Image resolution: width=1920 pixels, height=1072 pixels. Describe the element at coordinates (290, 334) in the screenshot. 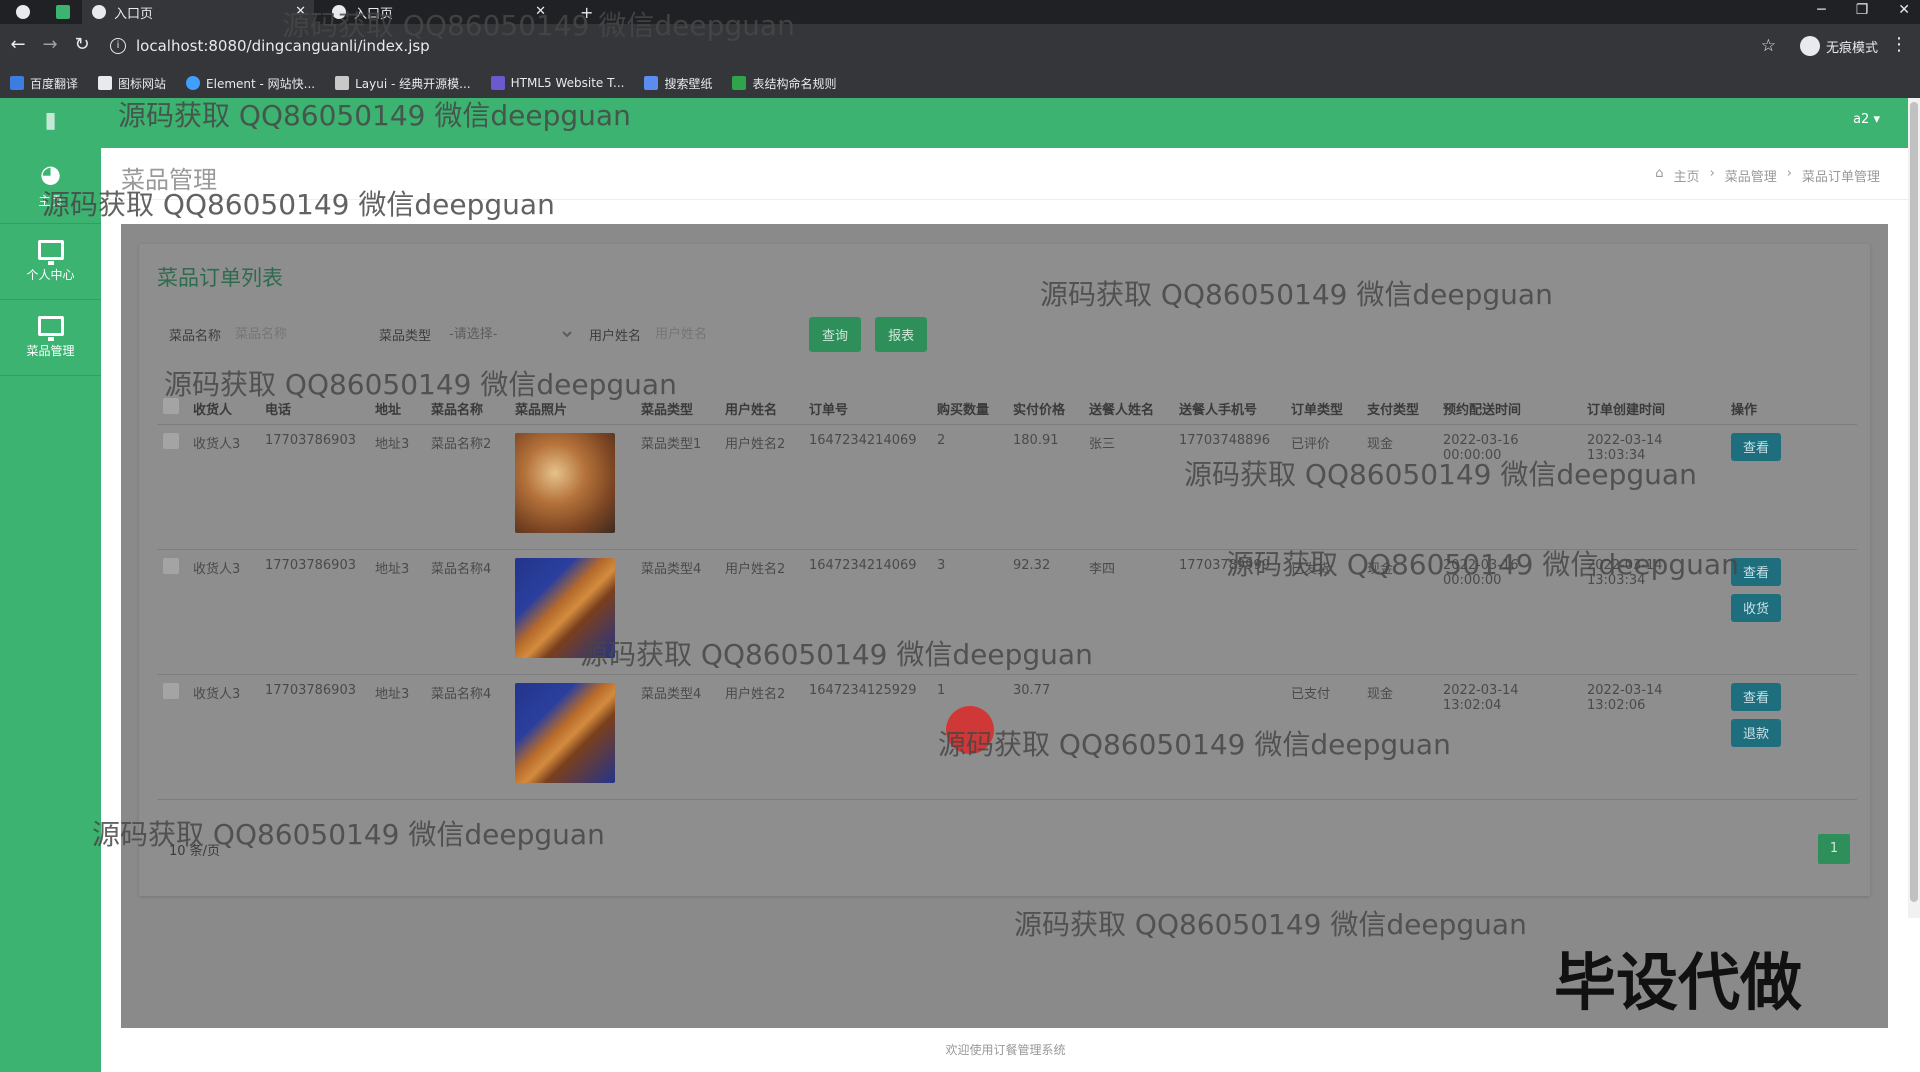

I see `dish-name-input` at that location.